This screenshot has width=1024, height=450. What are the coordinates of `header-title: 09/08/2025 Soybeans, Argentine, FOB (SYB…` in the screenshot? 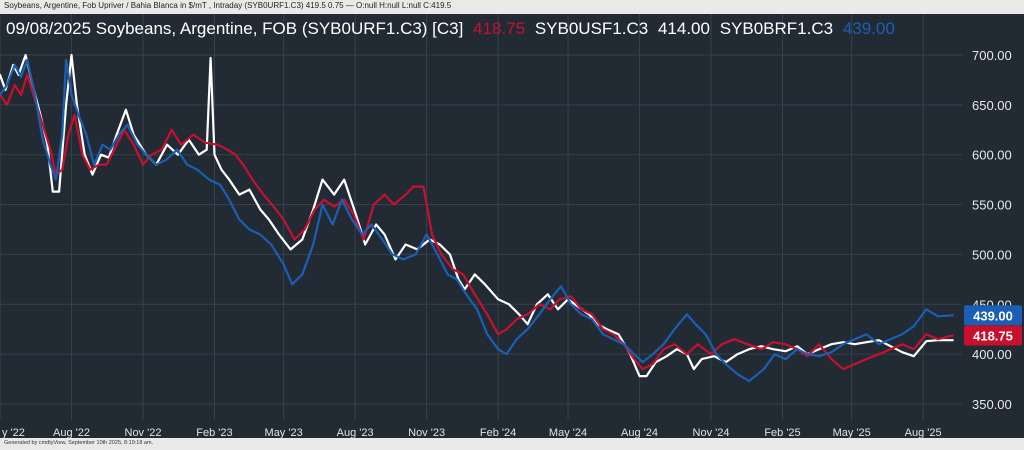 It's located at (234, 28).